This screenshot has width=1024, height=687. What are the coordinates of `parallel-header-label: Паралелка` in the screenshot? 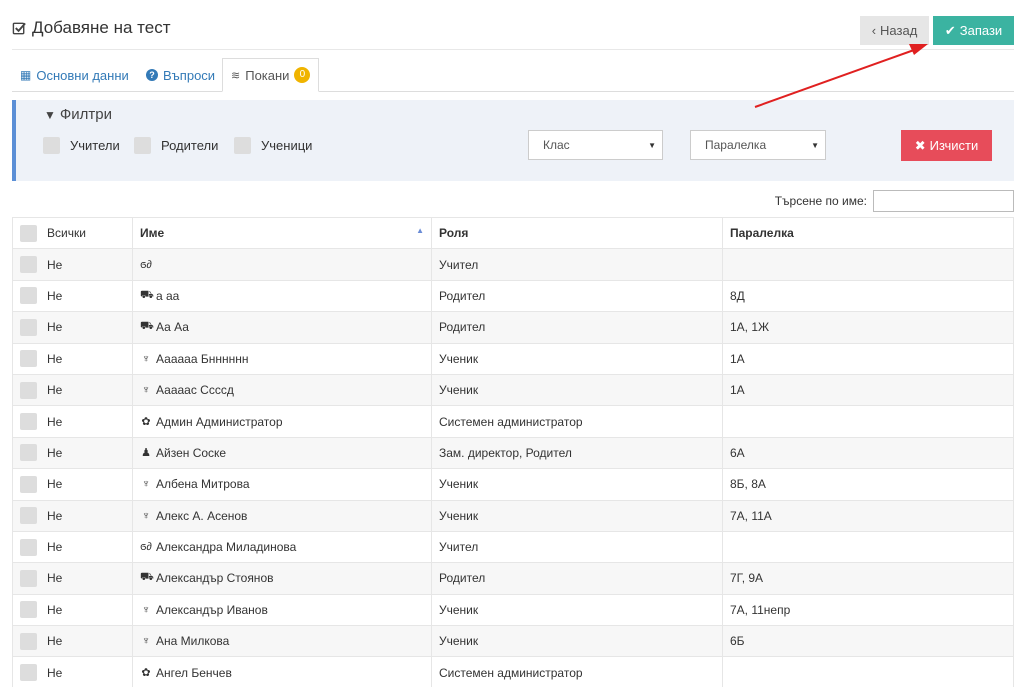 It's located at (762, 233).